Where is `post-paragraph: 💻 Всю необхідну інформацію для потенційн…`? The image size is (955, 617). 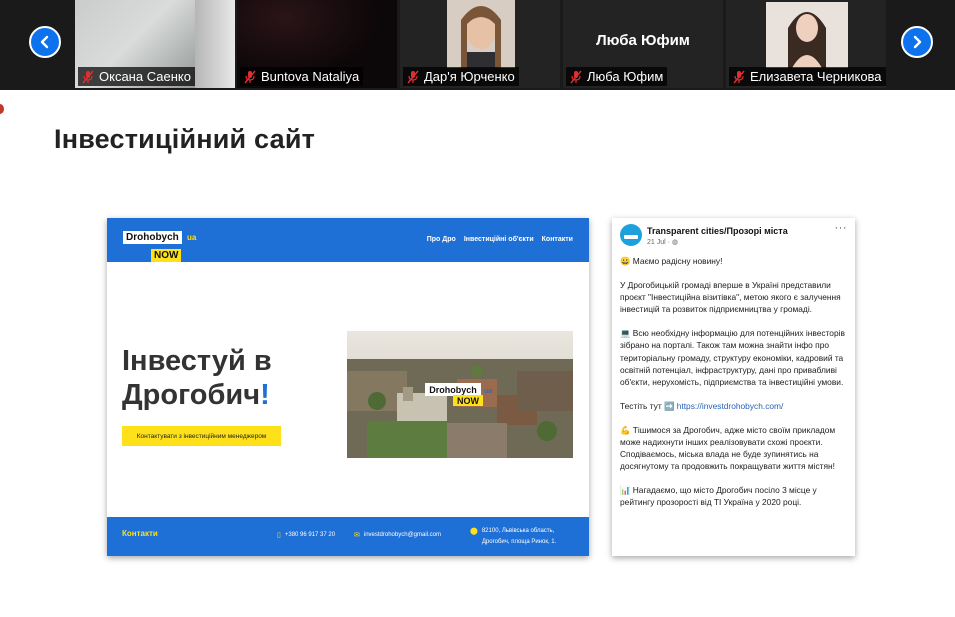
post-paragraph: 💻 Всю необхідну інформацію для потенційн… is located at coordinates (732, 357).